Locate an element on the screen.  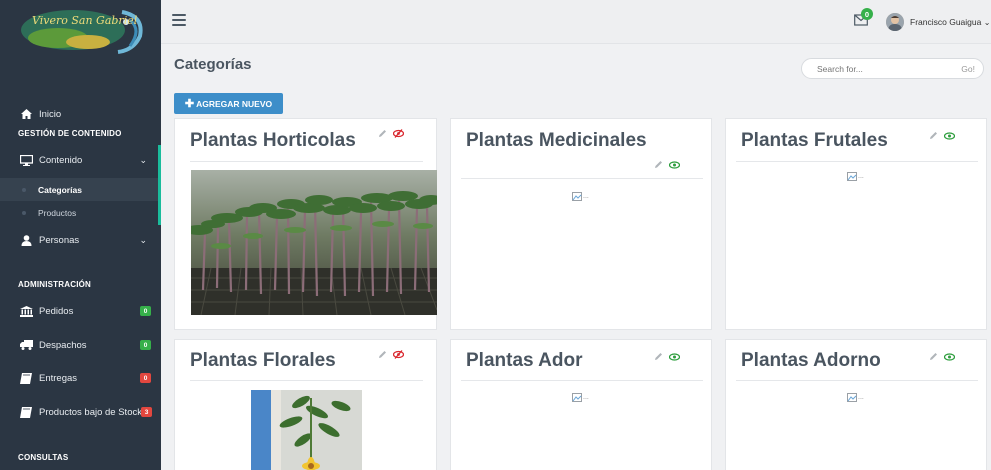
sidebar-scrollbar is located at coordinates (159, 185).